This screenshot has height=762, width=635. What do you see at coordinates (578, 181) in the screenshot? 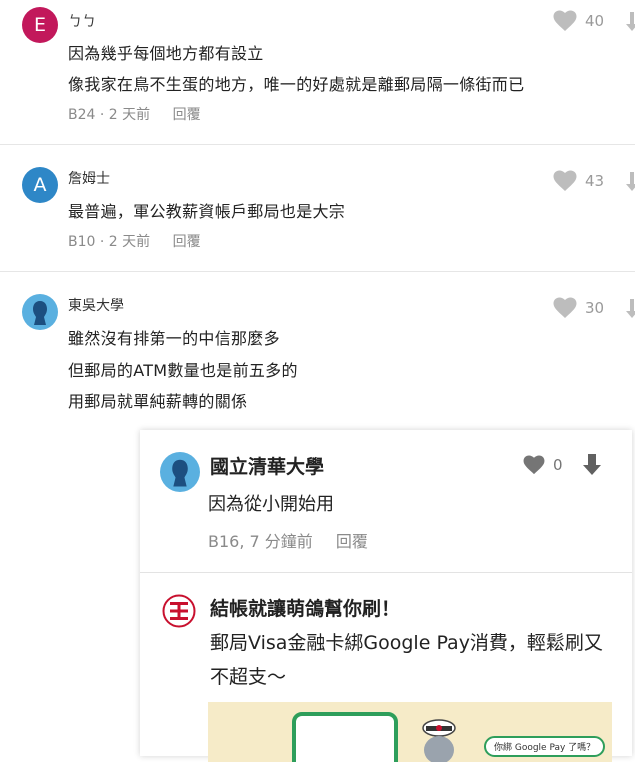
I see `like-button: 43` at bounding box center [578, 181].